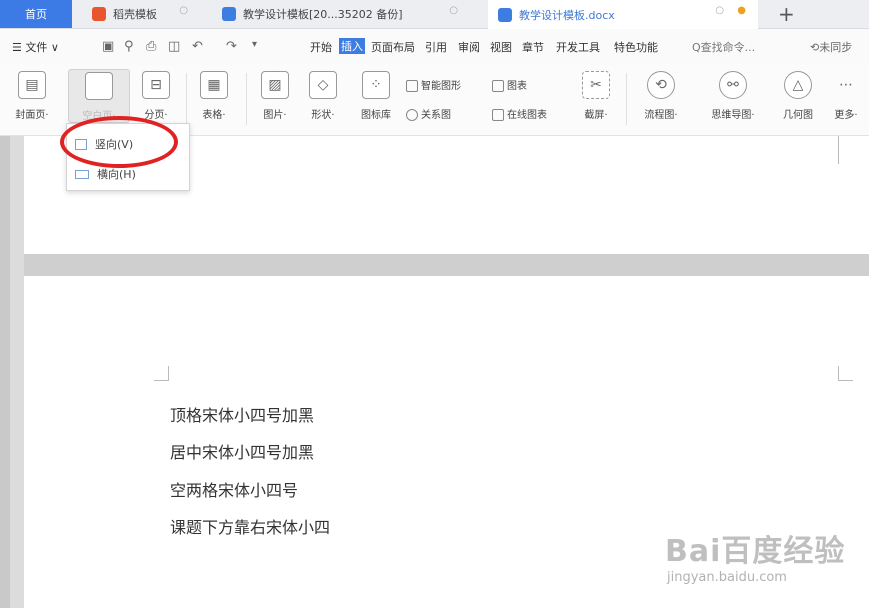 The height and width of the screenshot is (608, 869). Describe the element at coordinates (376, 115) in the screenshot. I see `button-label: 图标库` at that location.